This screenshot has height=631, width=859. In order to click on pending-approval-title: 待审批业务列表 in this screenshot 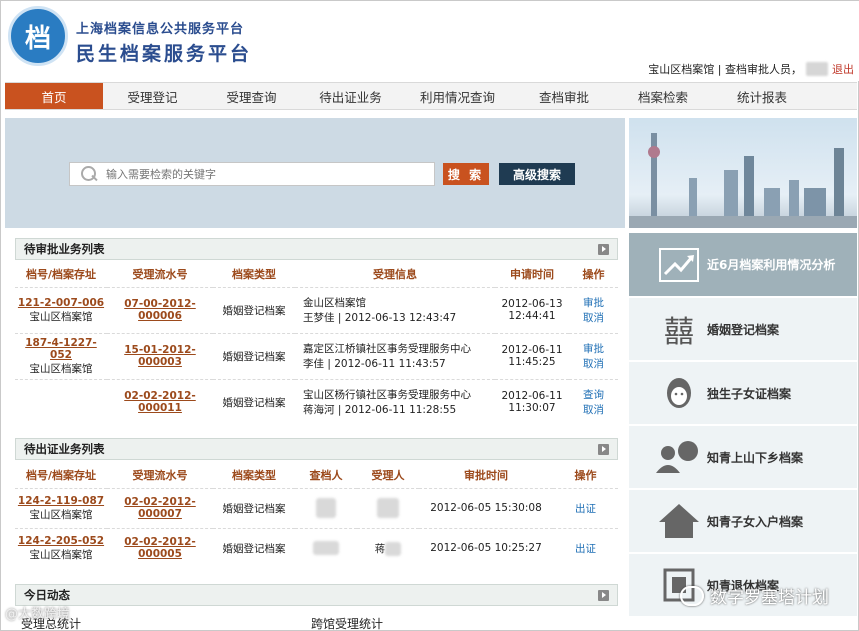, I will do `click(64, 249)`.